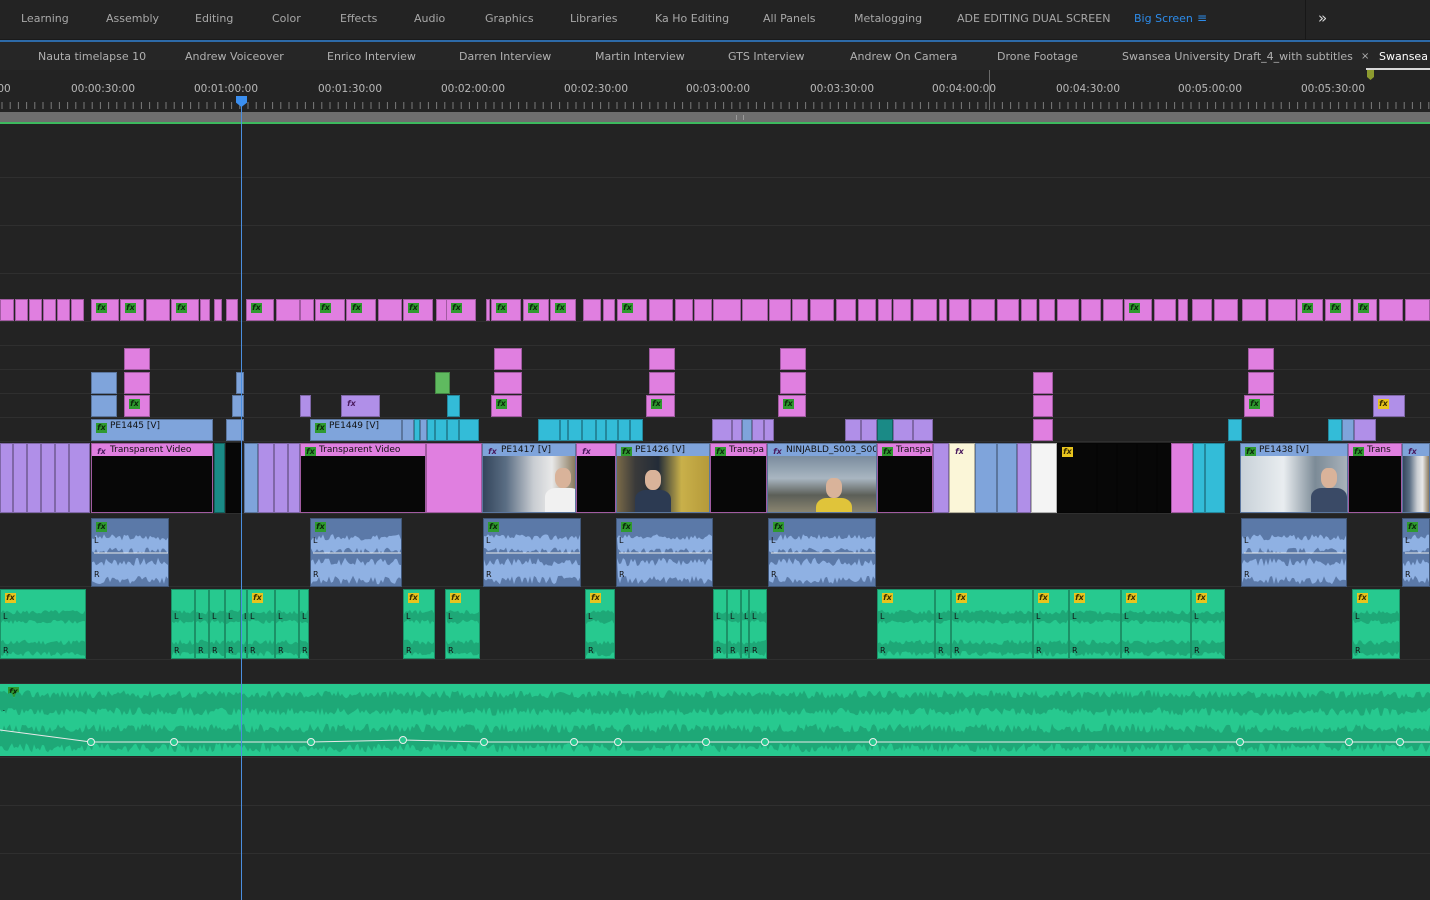 The height and width of the screenshot is (900, 1430). I want to click on workspace-tab-ka-ho-editing: Ka Ho Editing, so click(692, 18).